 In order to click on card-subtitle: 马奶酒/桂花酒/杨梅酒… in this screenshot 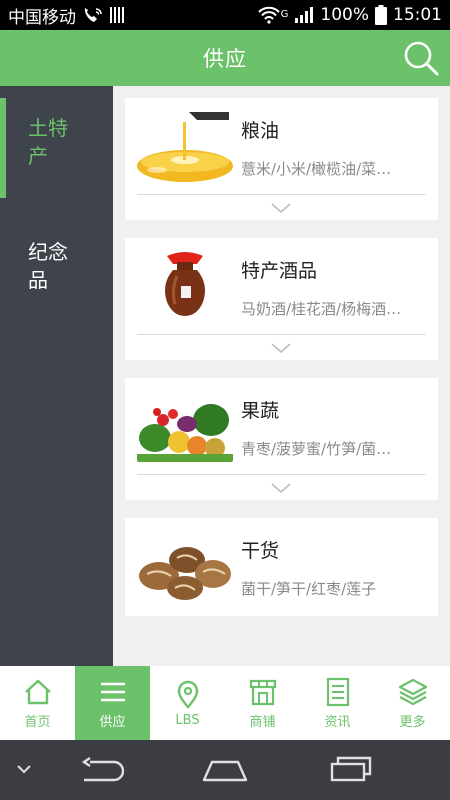, I will do `click(321, 309)`.